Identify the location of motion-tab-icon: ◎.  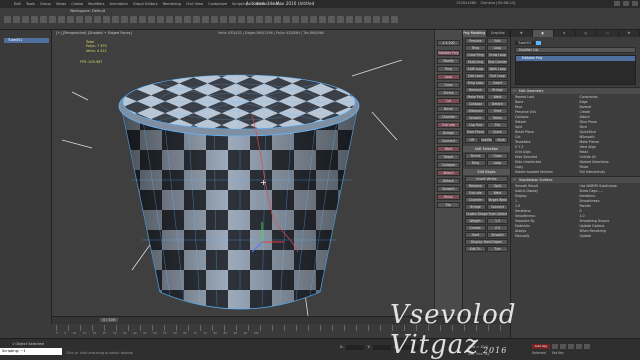
(586, 33).